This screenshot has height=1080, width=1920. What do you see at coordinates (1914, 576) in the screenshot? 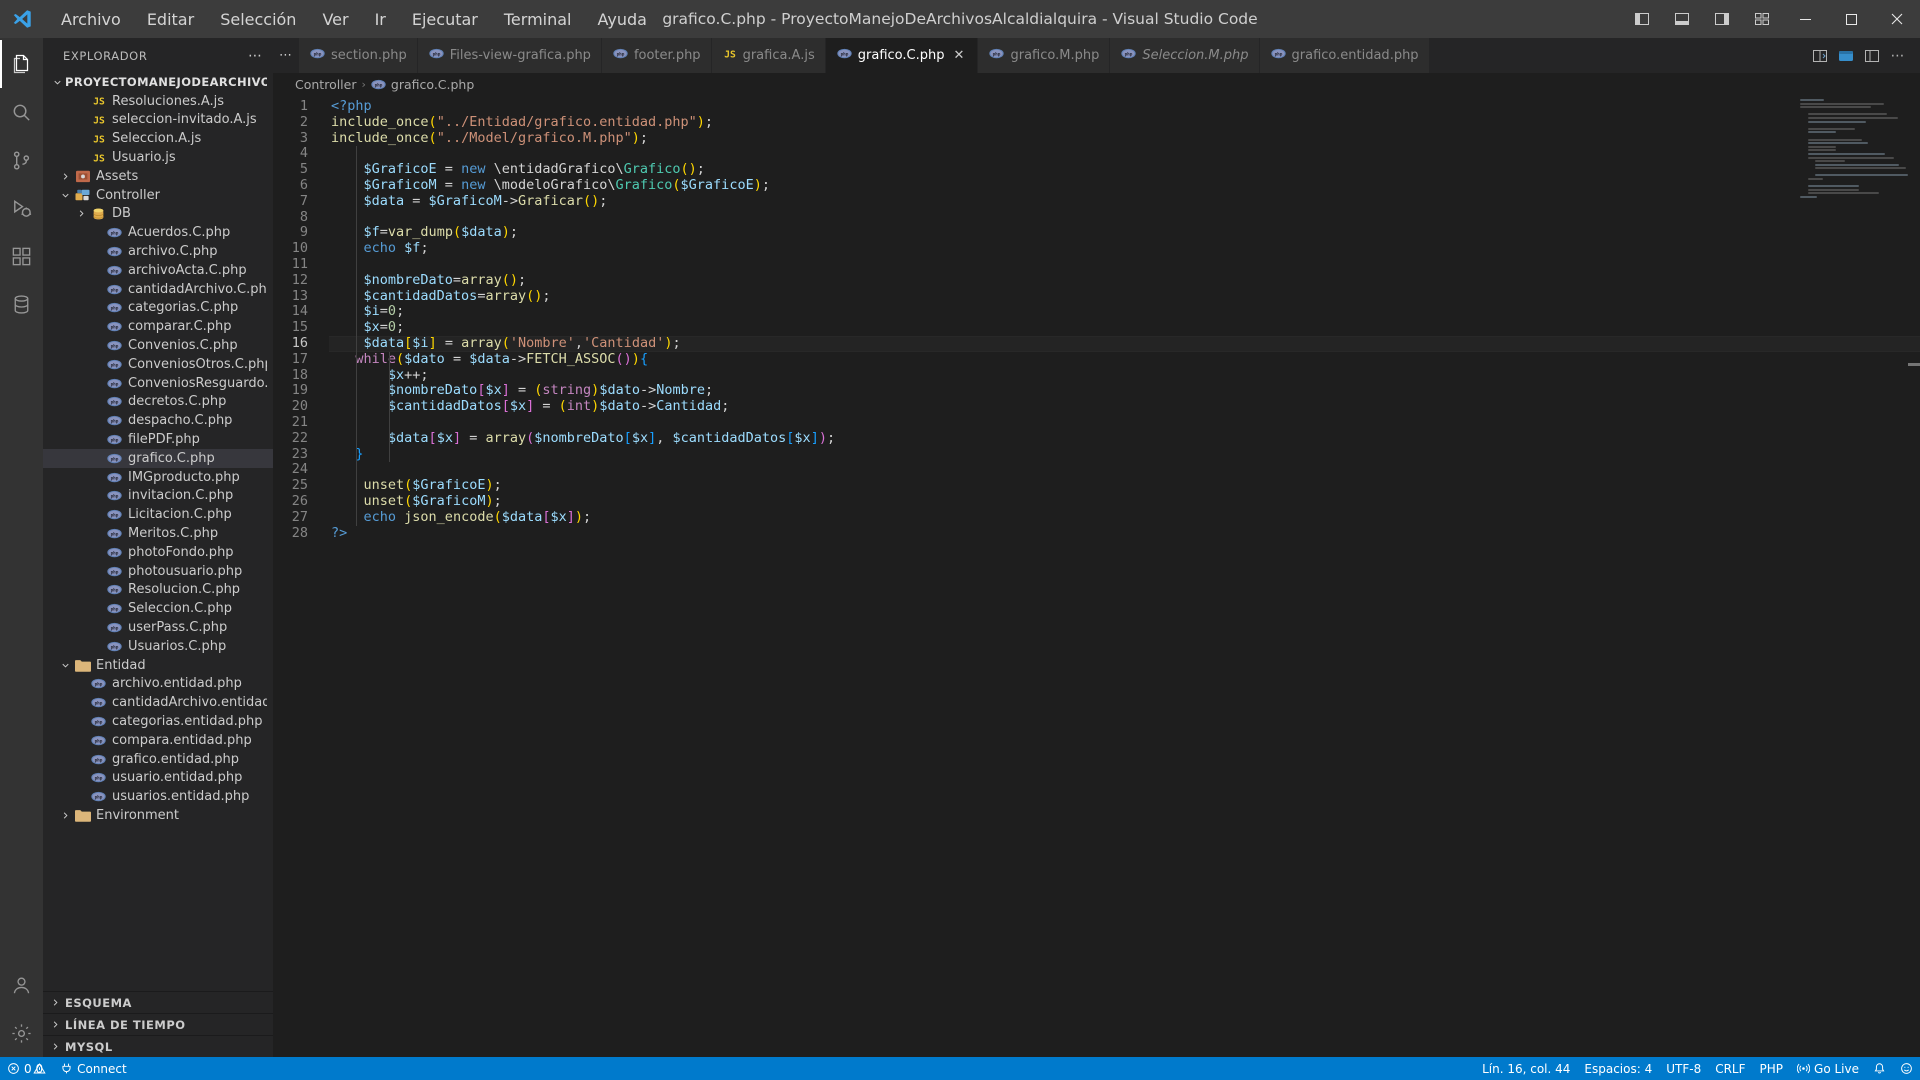
I see `editor-scrollbar` at bounding box center [1914, 576].